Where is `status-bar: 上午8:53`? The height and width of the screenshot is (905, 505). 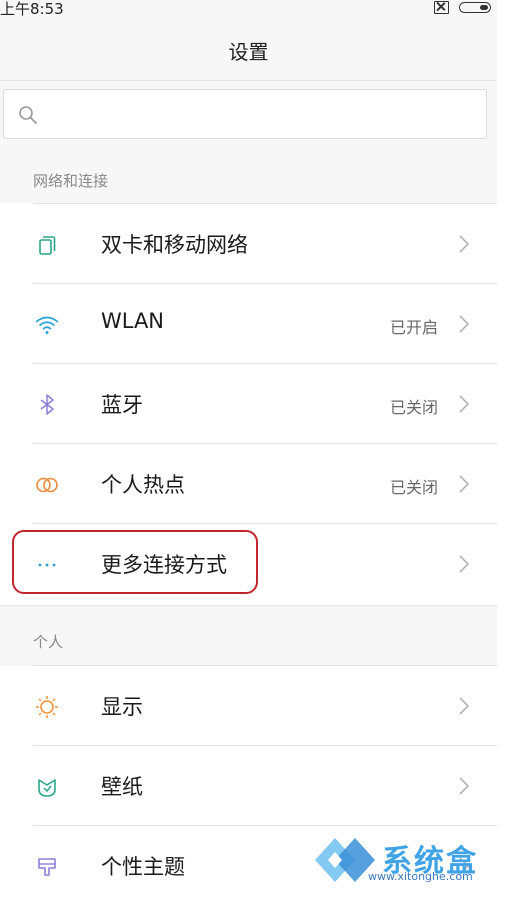
status-bar: 上午8:53 is located at coordinates (248, 10).